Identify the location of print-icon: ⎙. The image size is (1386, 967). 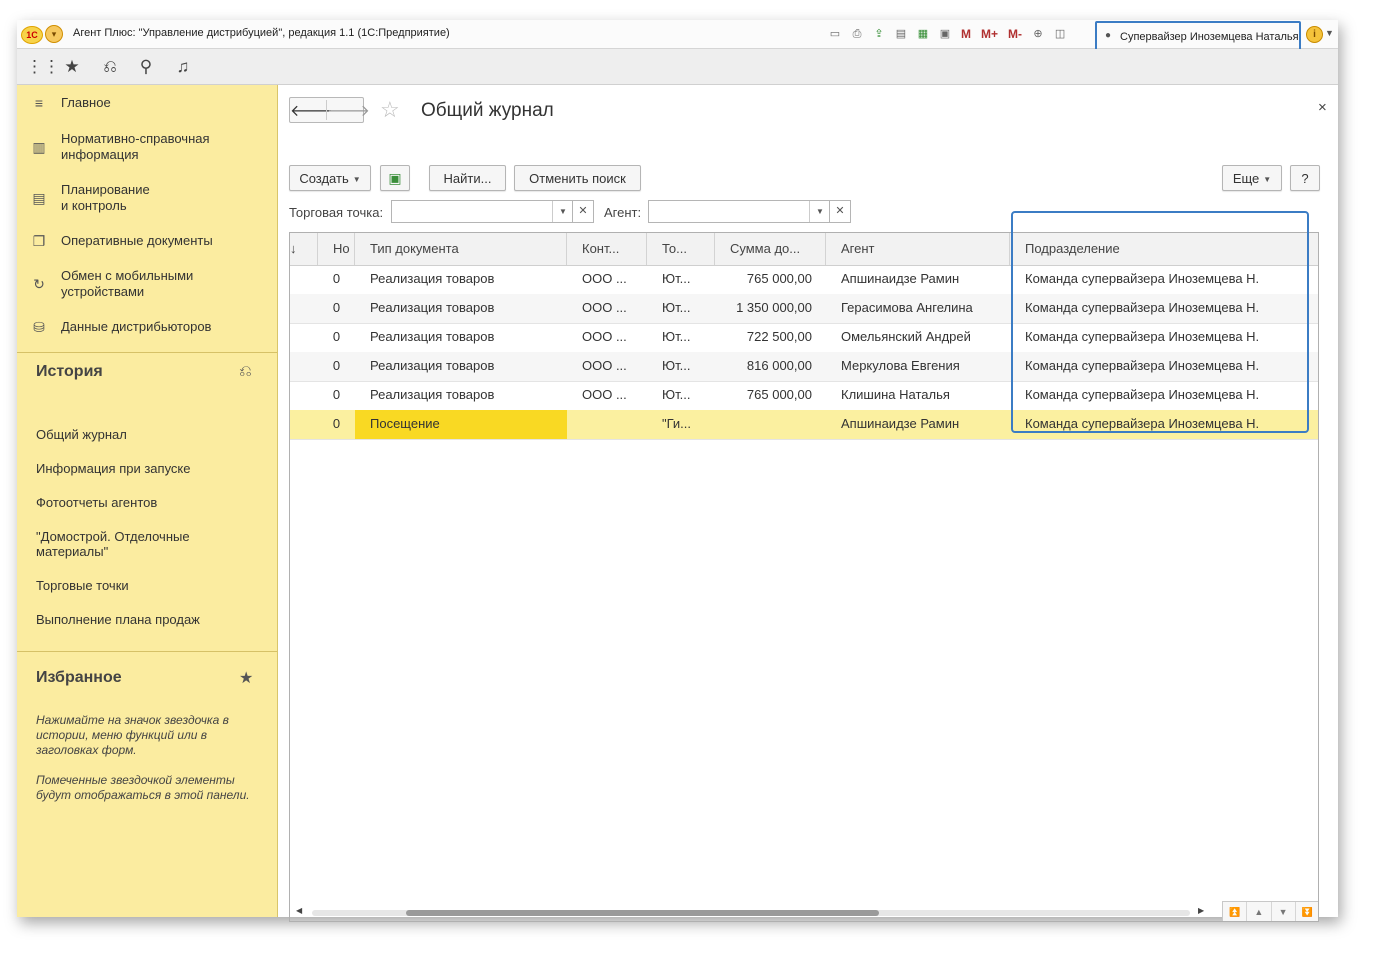
(857, 34).